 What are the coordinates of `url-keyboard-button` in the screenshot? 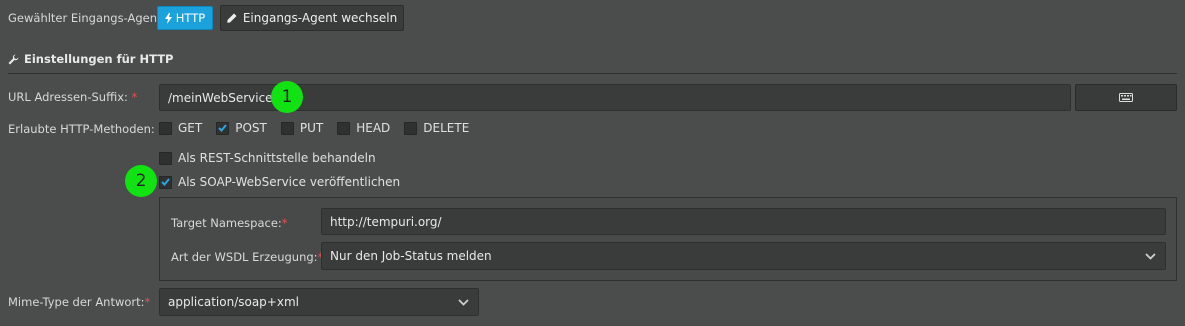 It's located at (1126, 97).